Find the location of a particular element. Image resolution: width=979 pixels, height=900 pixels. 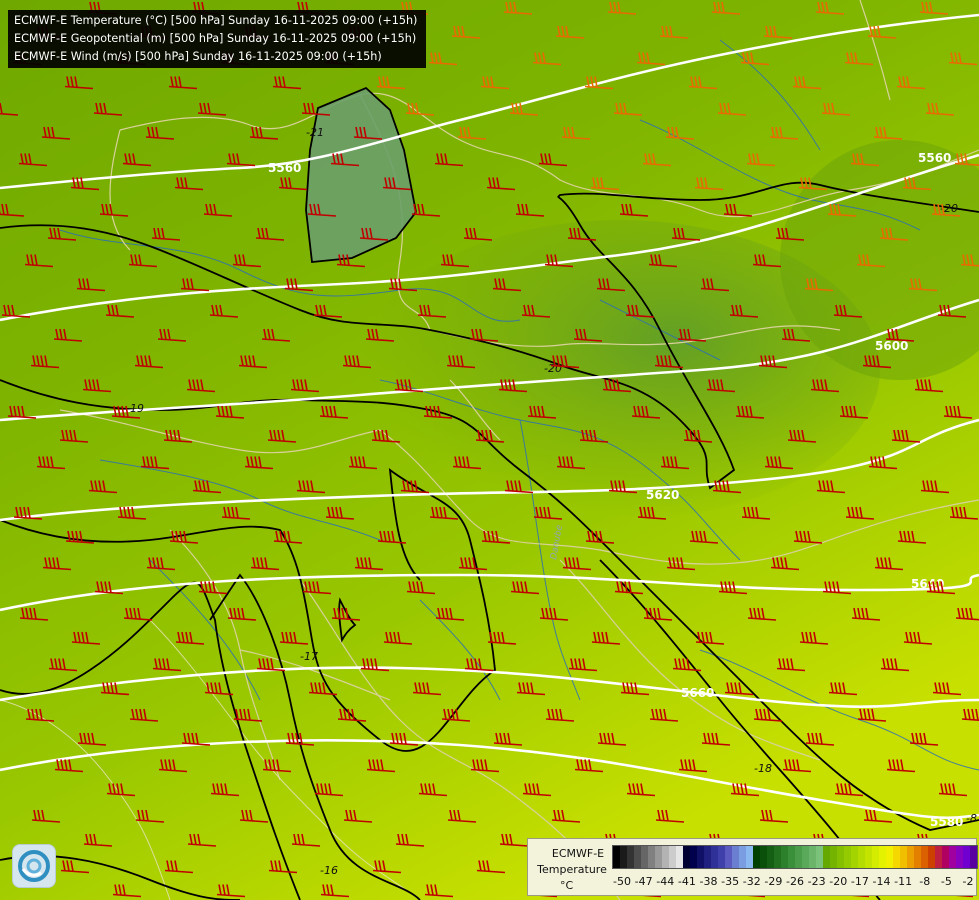

legend-tick: -8 is located at coordinates (925, 881).